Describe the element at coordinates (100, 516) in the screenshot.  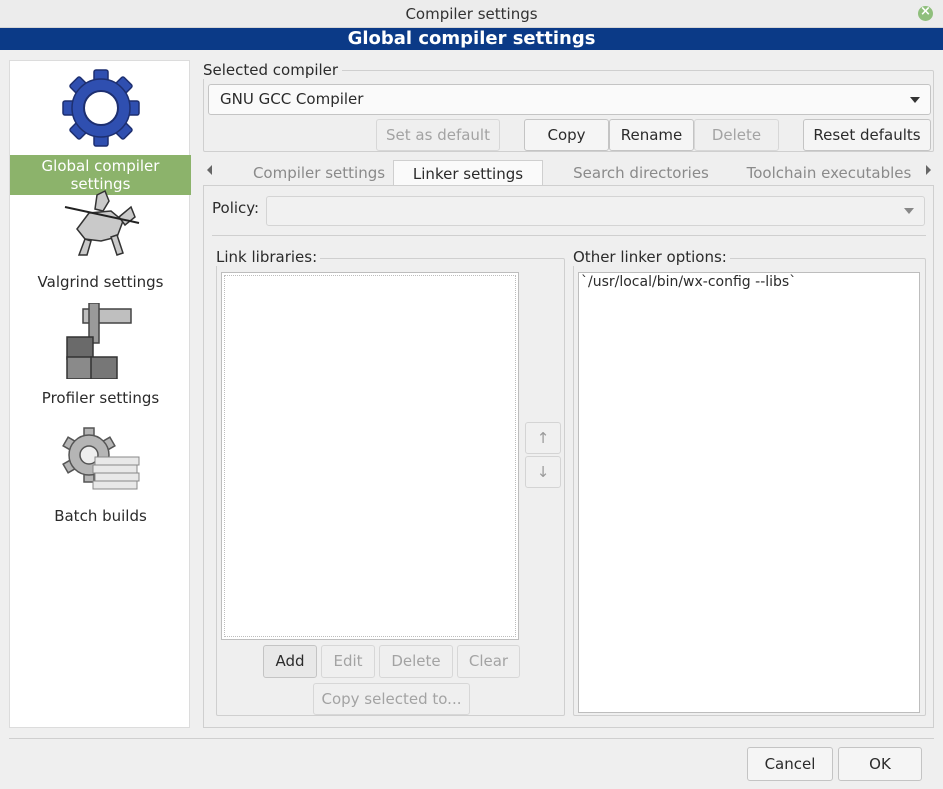
I see `sidebar-item-label: Batch builds` at that location.